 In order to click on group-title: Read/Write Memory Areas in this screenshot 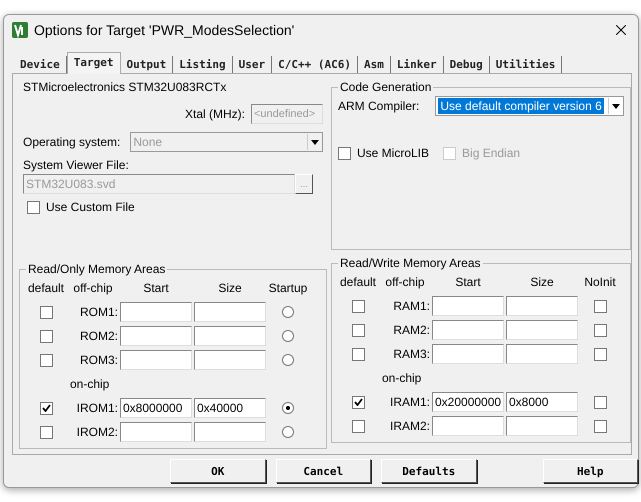, I will do `click(410, 263)`.